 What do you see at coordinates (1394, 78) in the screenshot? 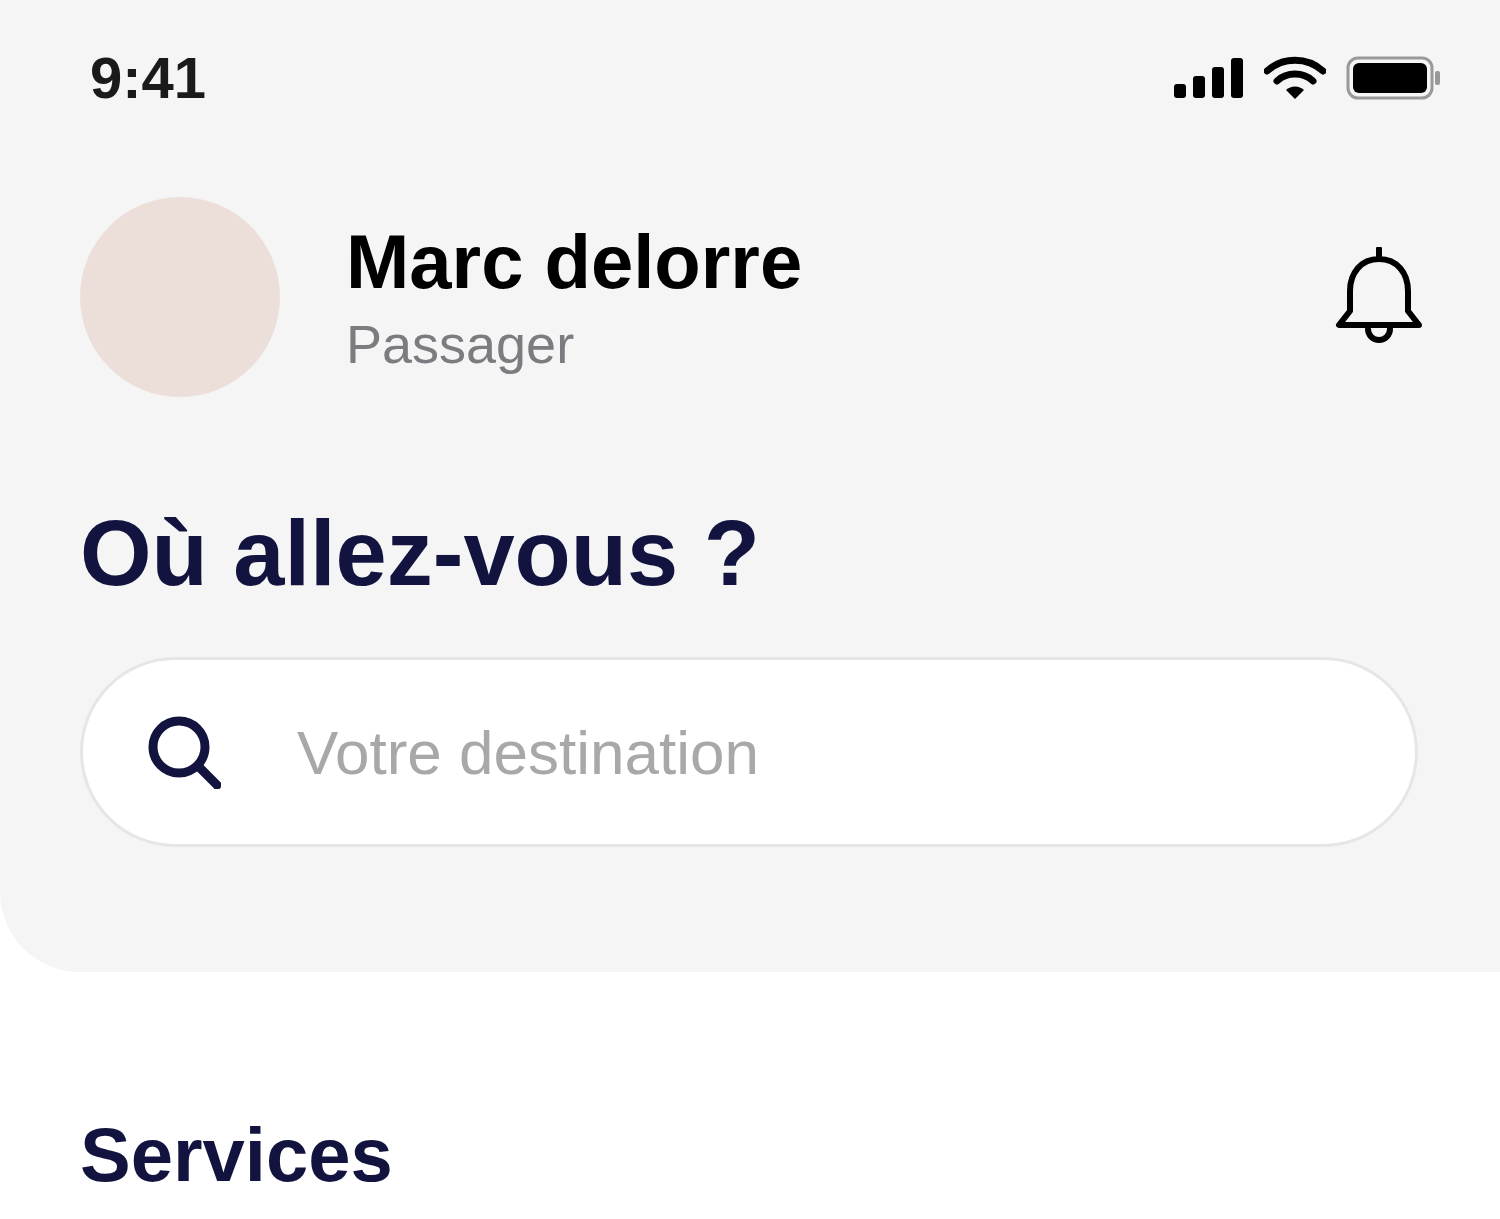
I see `battery-icon` at bounding box center [1394, 78].